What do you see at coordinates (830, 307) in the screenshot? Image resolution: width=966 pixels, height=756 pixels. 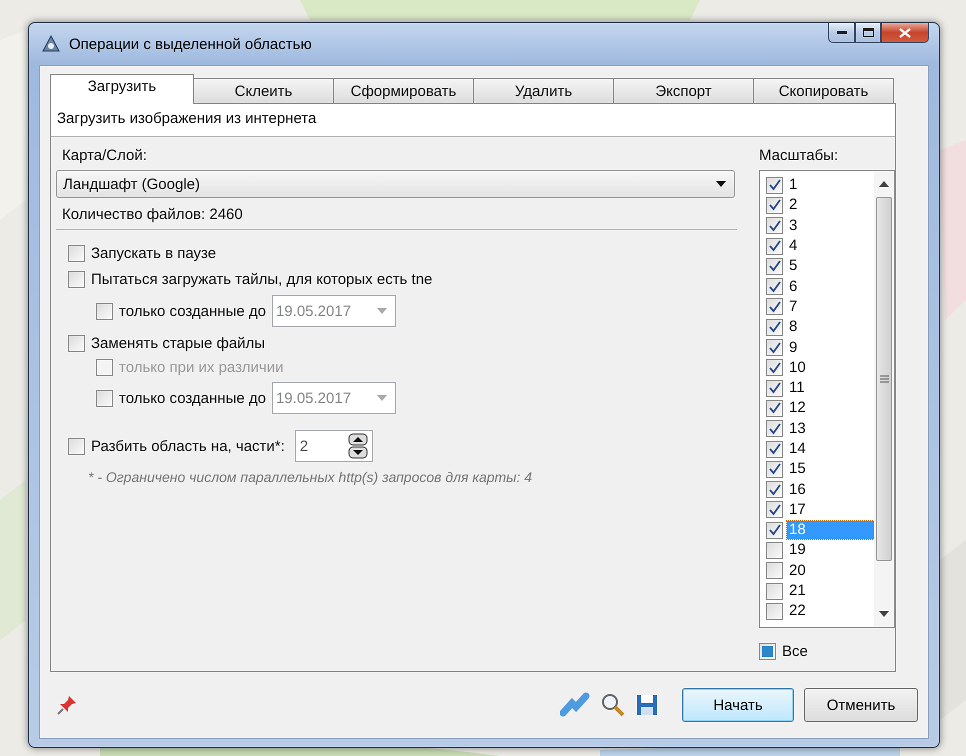 I see `scale-item: 7` at bounding box center [830, 307].